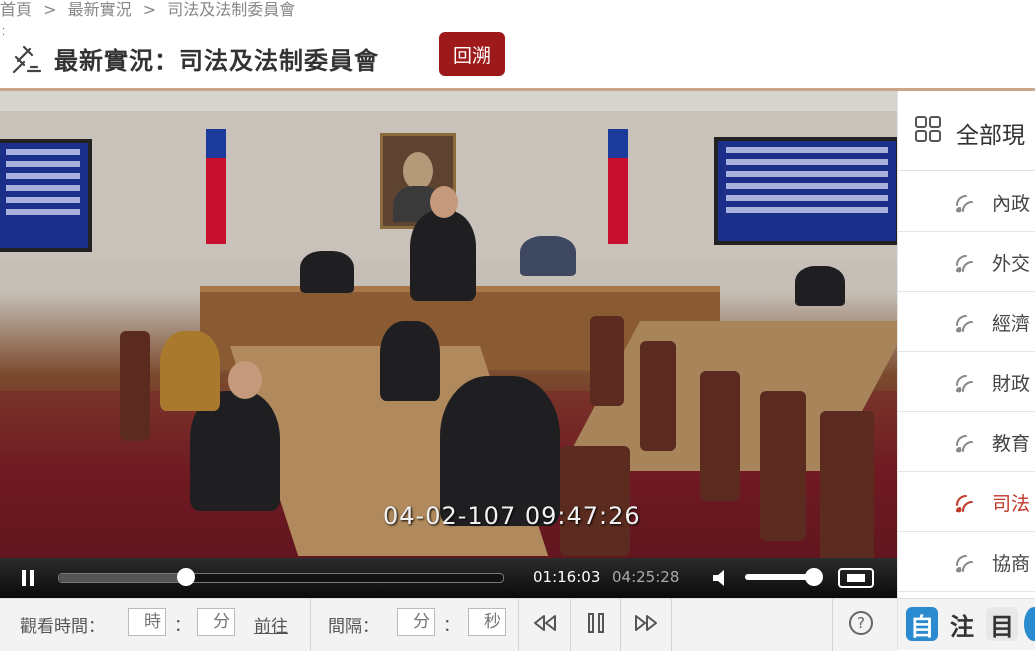  I want to click on rewind-button, so click(545, 623).